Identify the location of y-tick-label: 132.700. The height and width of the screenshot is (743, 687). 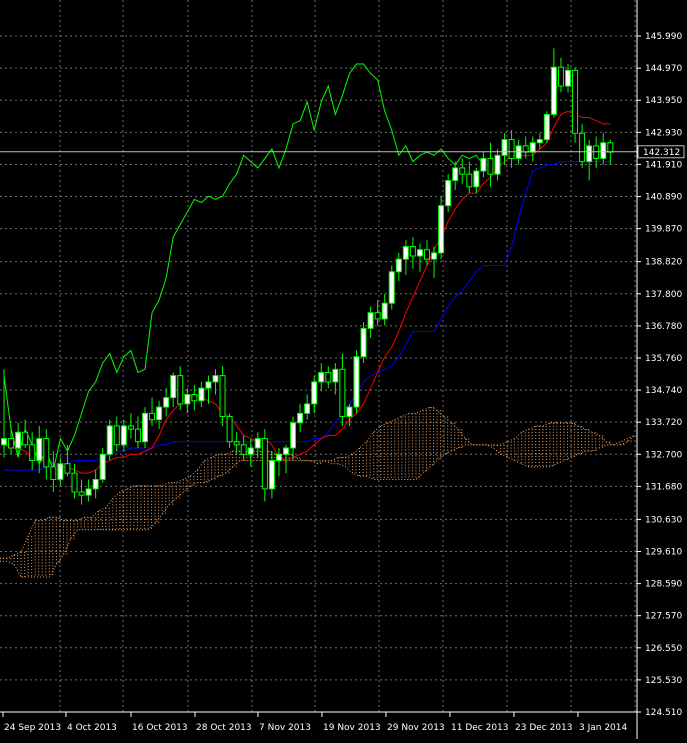
(663, 455).